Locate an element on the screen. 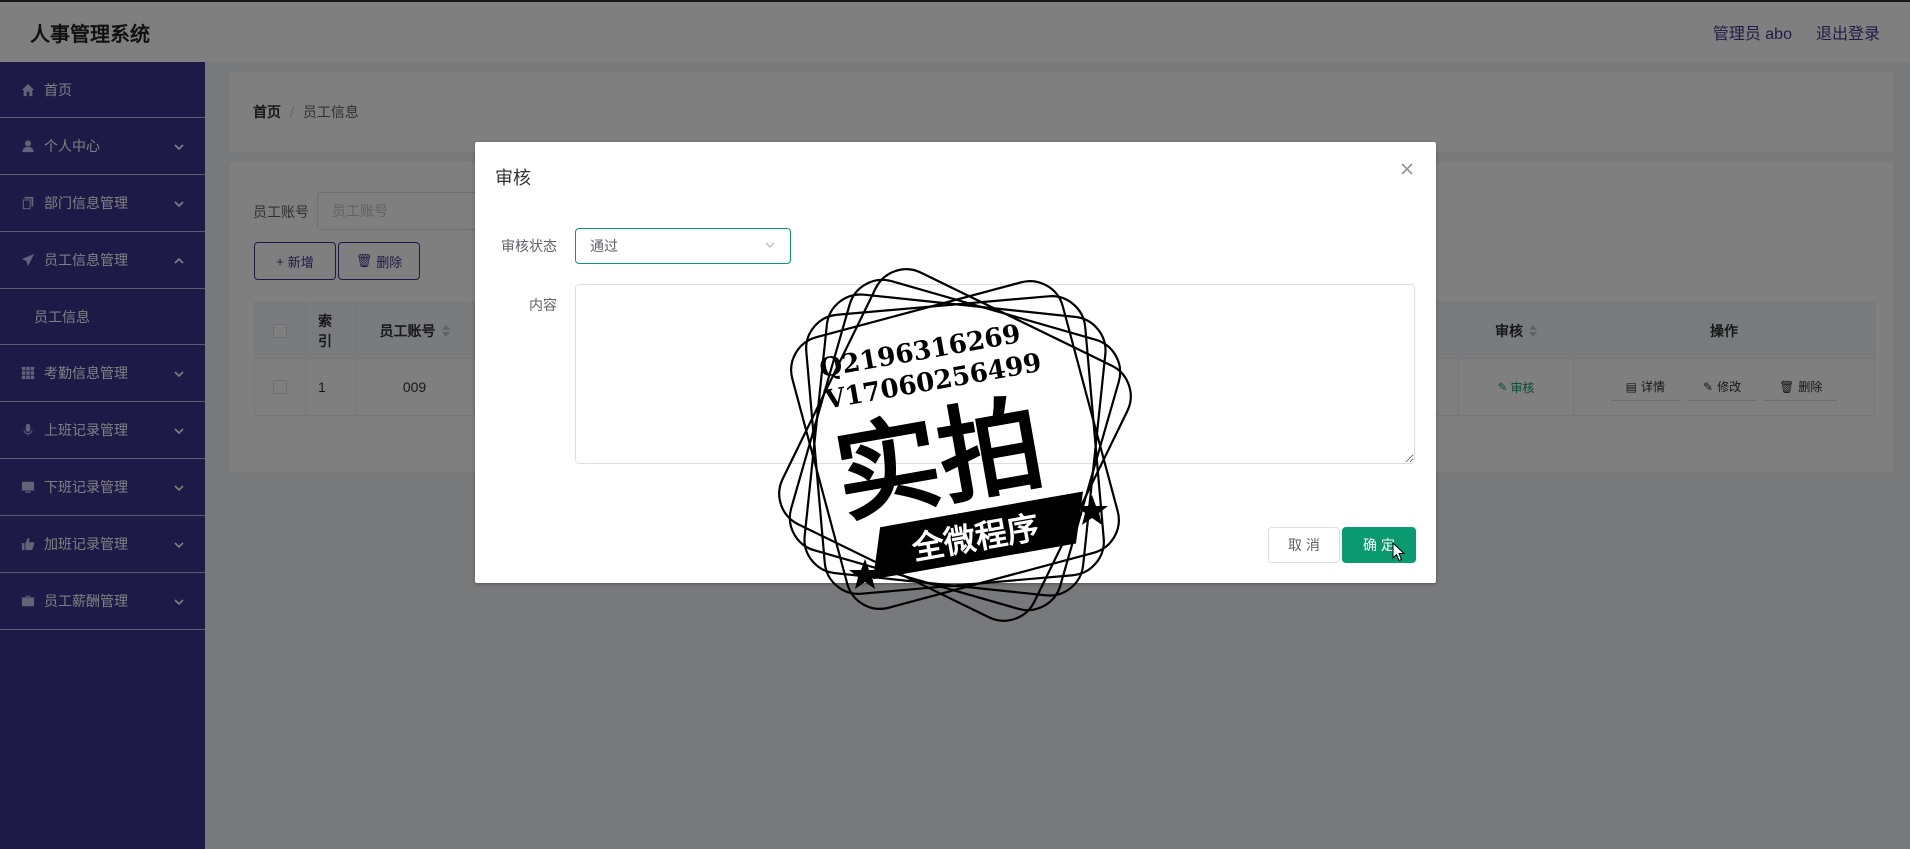 Image resolution: width=1910 pixels, height=849 pixels. audit-status-label: 审核状态 is located at coordinates (529, 246).